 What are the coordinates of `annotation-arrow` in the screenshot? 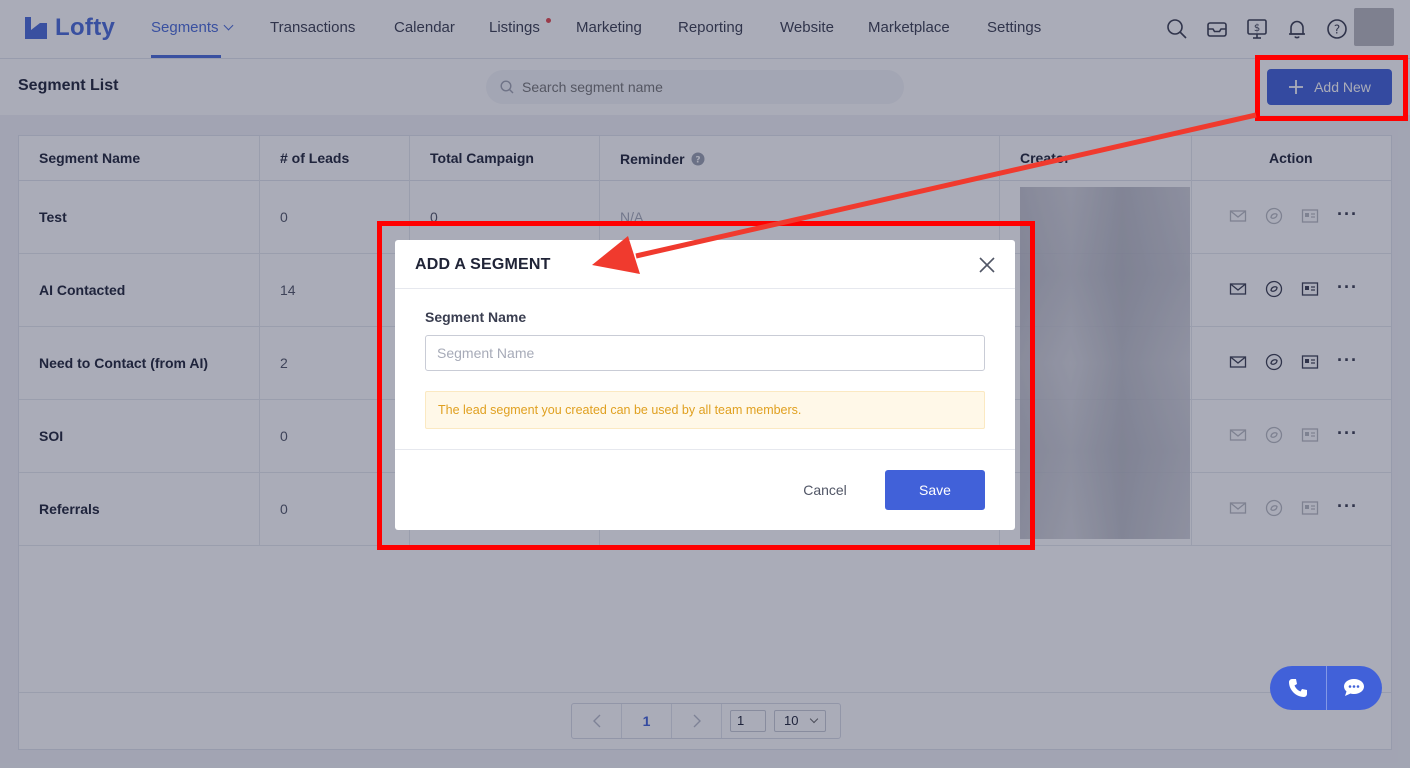 It's located at (924, 193).